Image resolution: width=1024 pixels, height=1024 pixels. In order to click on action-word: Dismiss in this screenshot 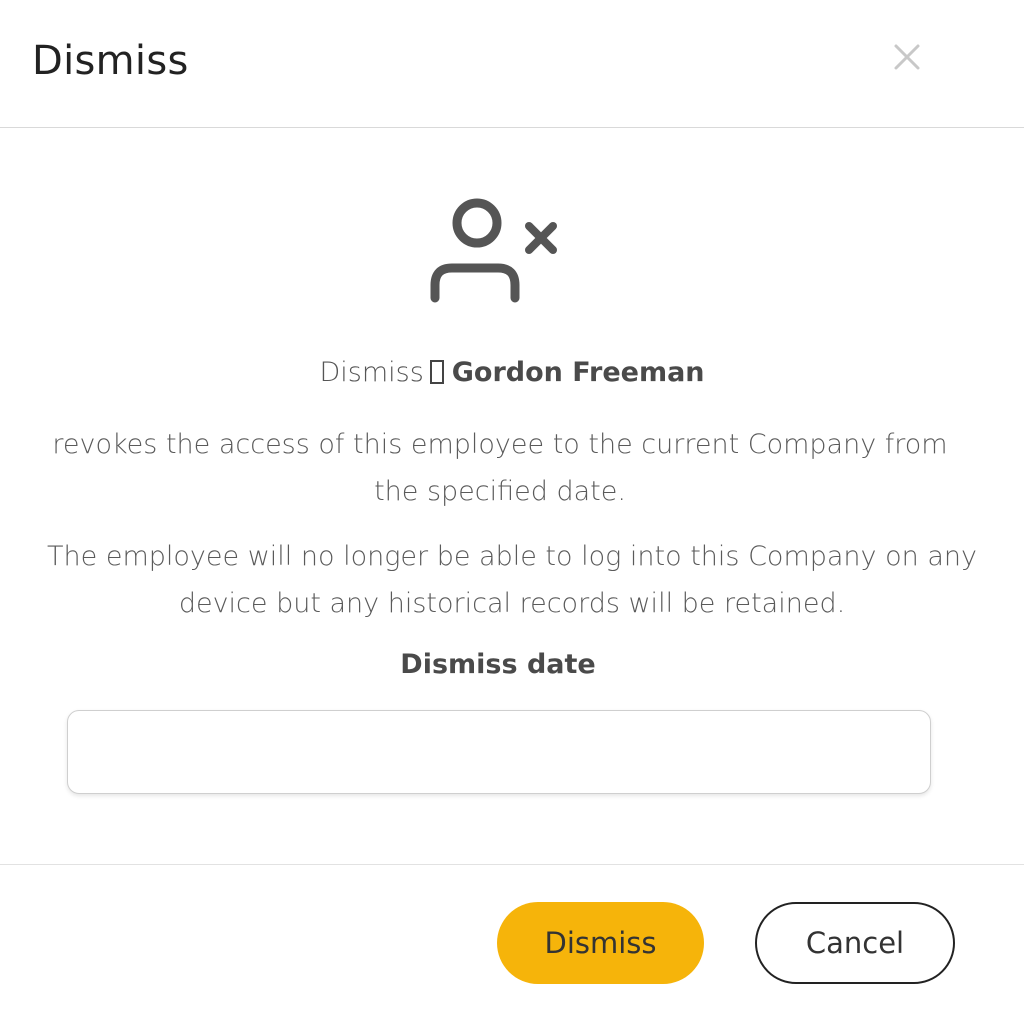, I will do `click(371, 372)`.